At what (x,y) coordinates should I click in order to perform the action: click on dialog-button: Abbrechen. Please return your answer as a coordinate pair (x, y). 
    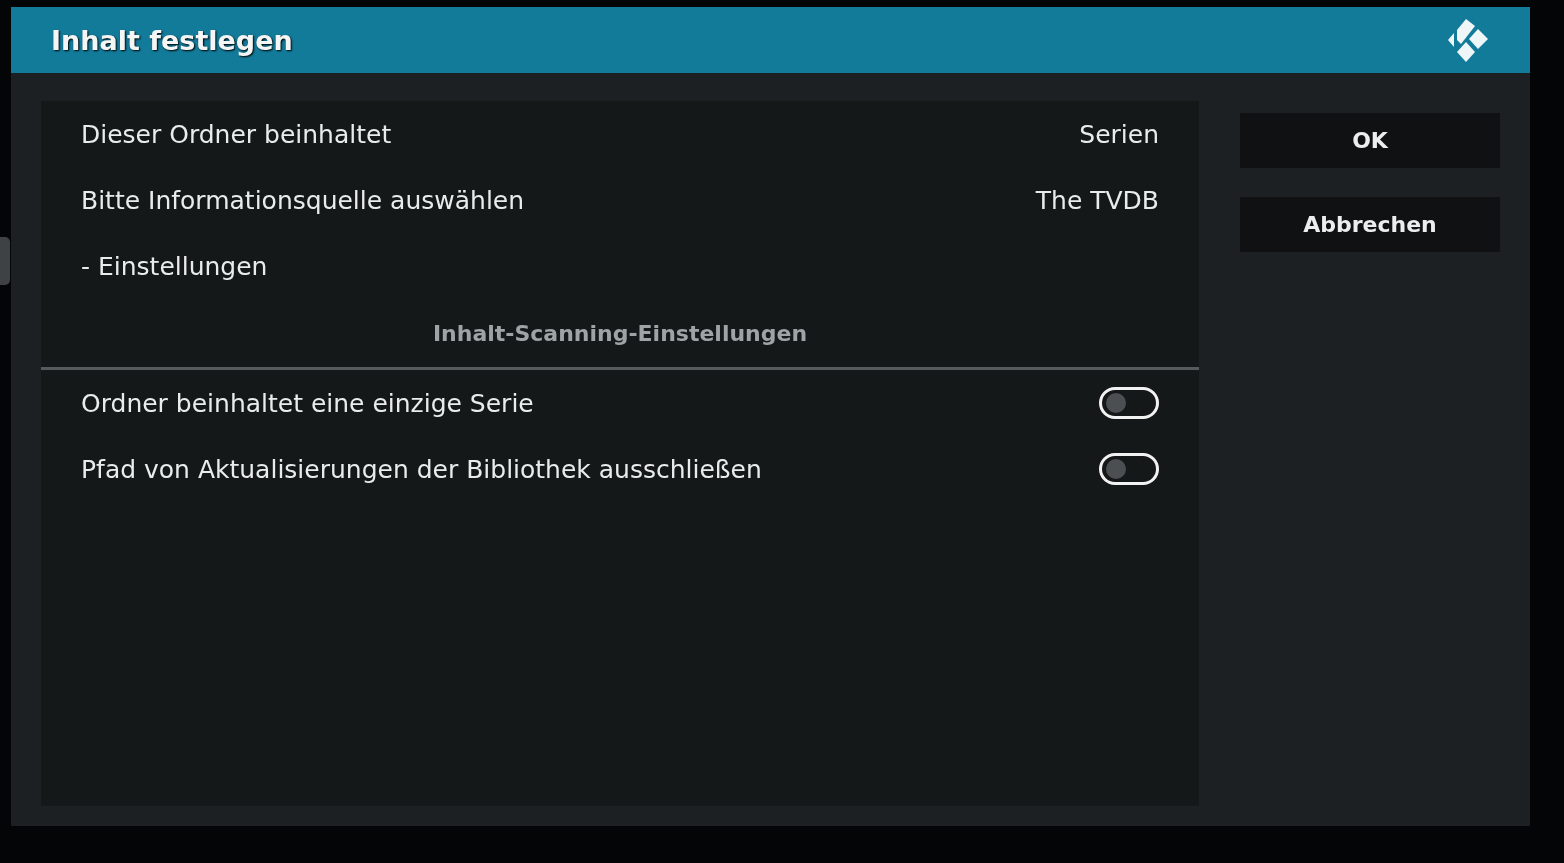
    Looking at the image, I should click on (1370, 224).